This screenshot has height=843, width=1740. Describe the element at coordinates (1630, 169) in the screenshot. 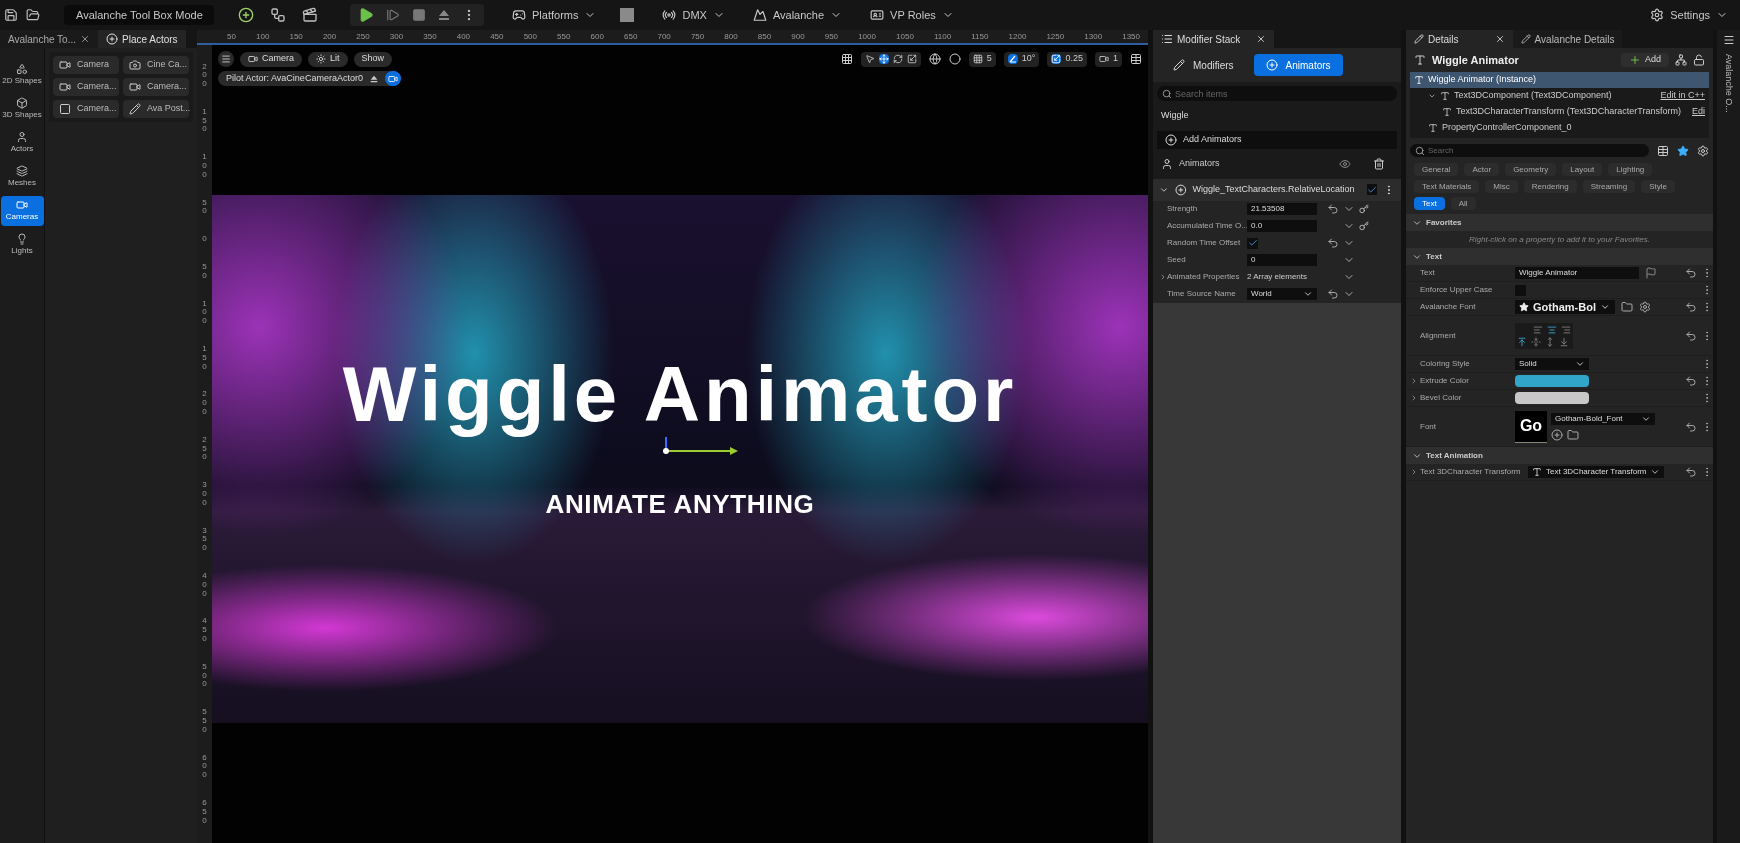

I see `filter-chip: Lighting` at that location.